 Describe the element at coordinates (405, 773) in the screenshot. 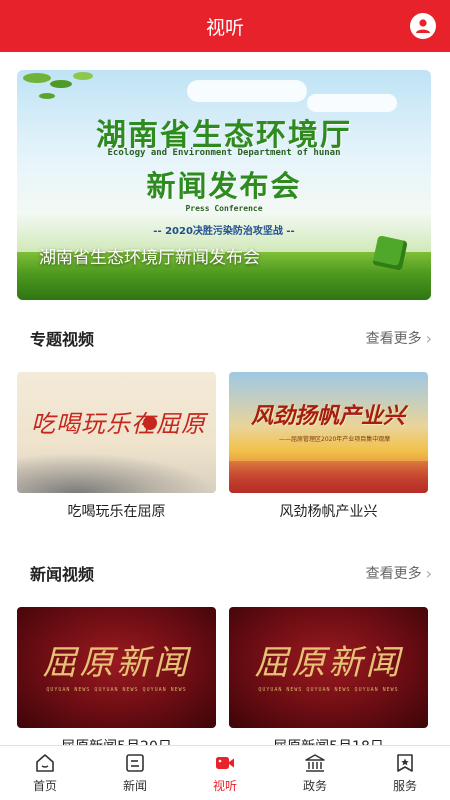

I see `tab-service: 服务` at that location.